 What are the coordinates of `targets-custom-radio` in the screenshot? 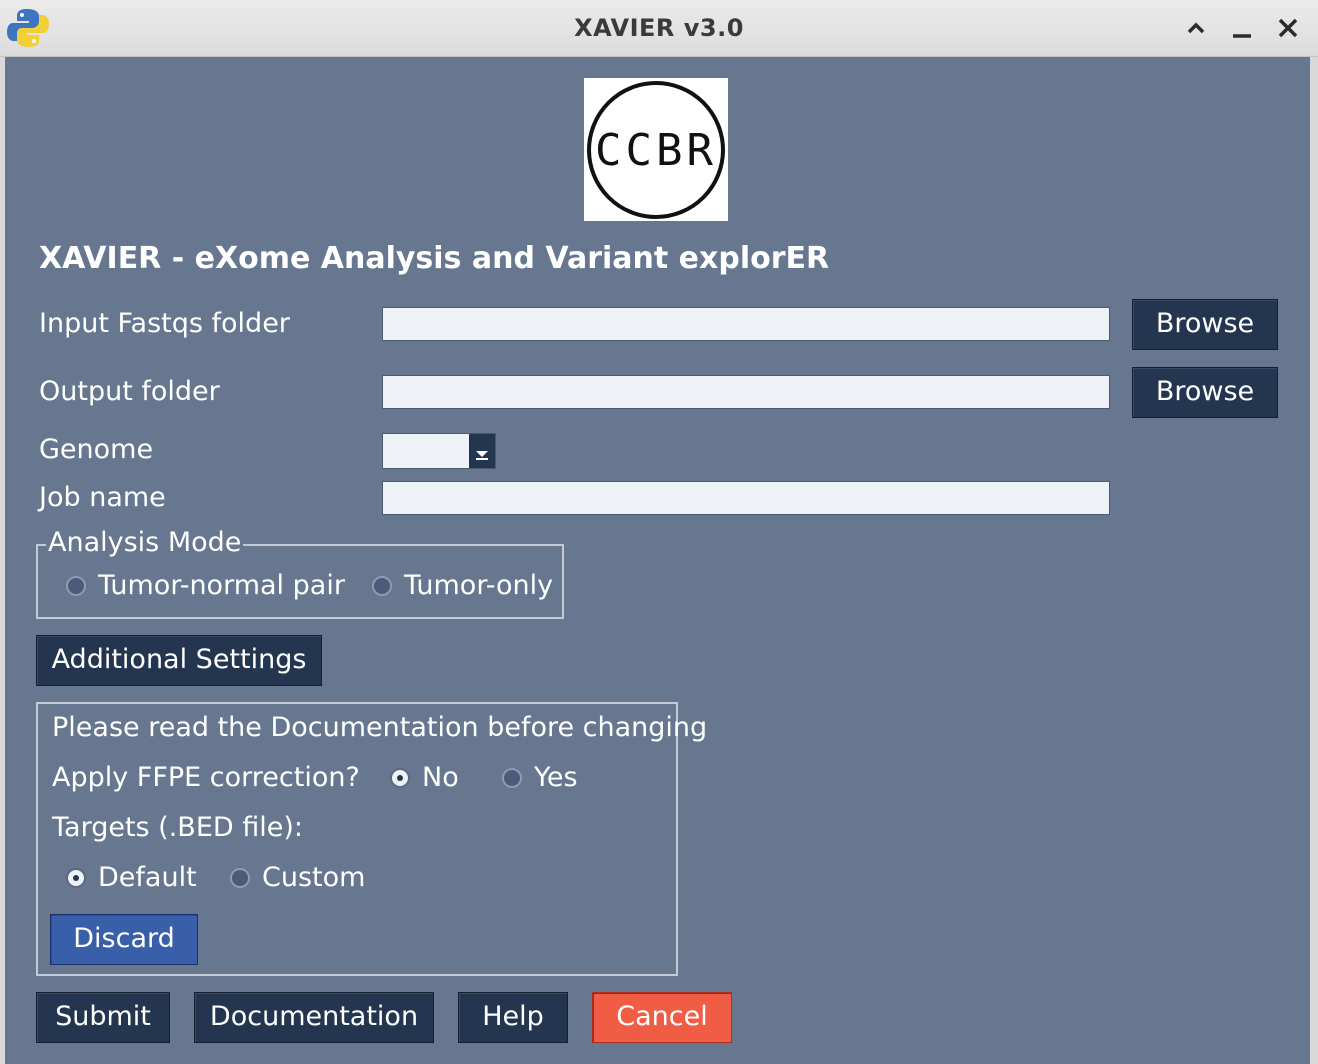 It's located at (240, 878).